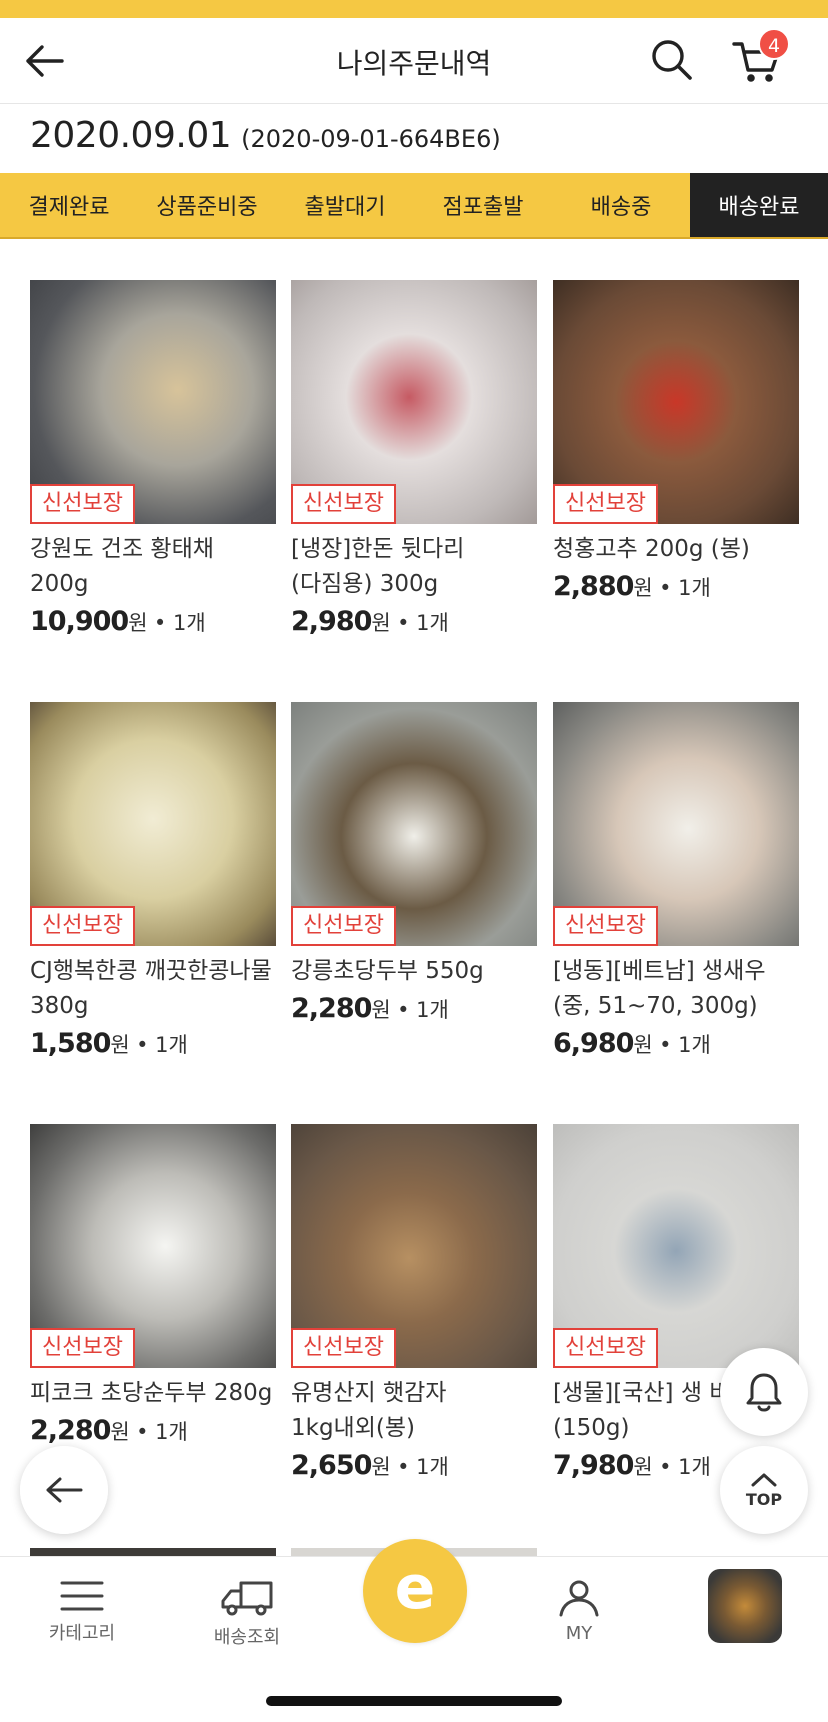  What do you see at coordinates (153, 989) in the screenshot?
I see `product-name: CJ행복한콩 깨끗한콩나물 380g` at bounding box center [153, 989].